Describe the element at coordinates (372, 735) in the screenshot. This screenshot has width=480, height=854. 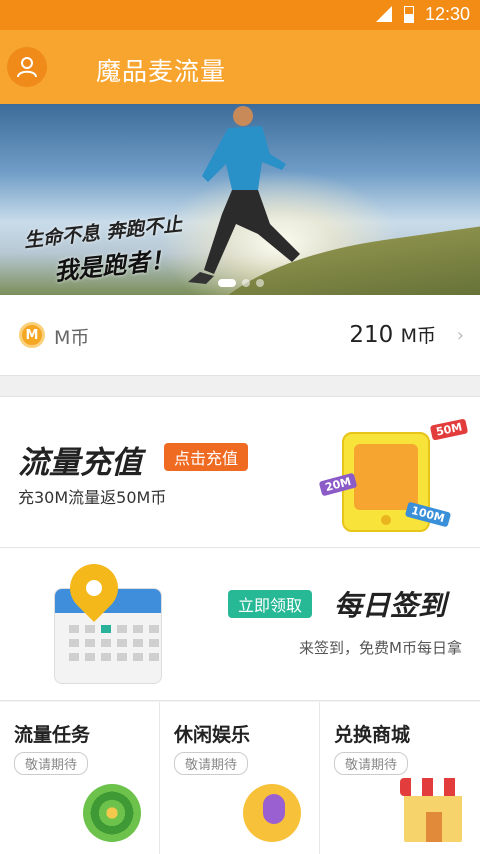
I see `card-title: 兑换商城` at that location.